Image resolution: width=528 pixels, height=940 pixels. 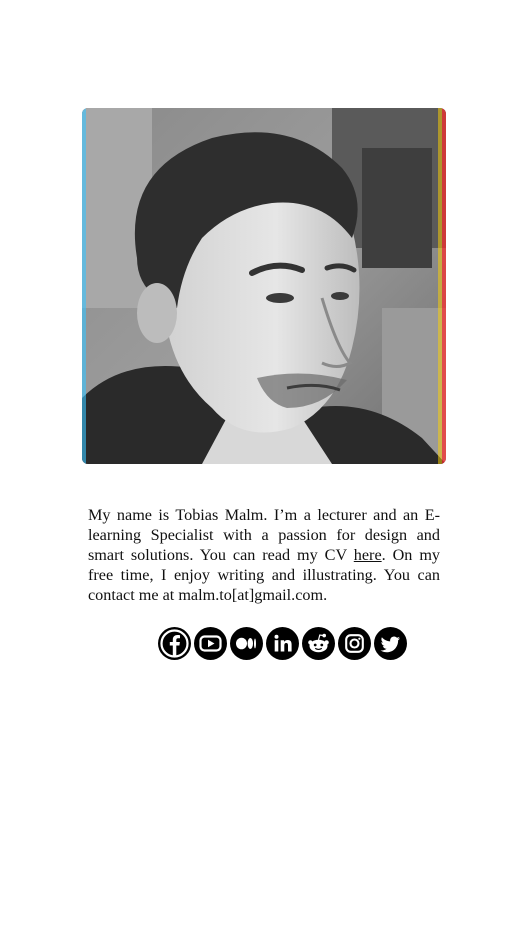 I want to click on medium-link, so click(x=246, y=643).